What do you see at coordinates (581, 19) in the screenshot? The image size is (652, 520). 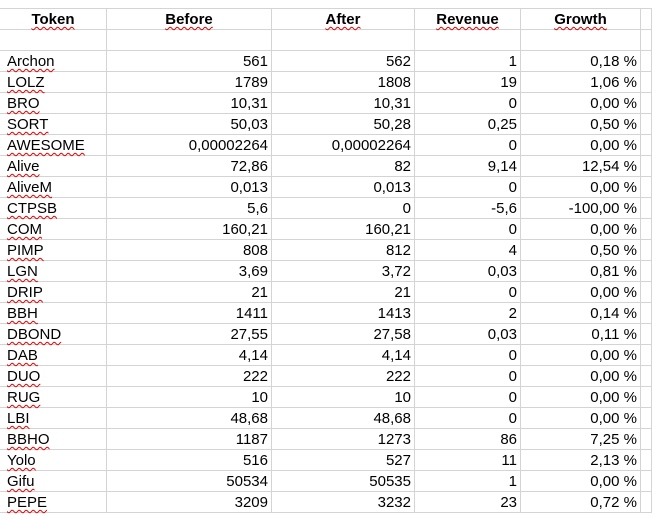 I see `header-growth: Growth` at bounding box center [581, 19].